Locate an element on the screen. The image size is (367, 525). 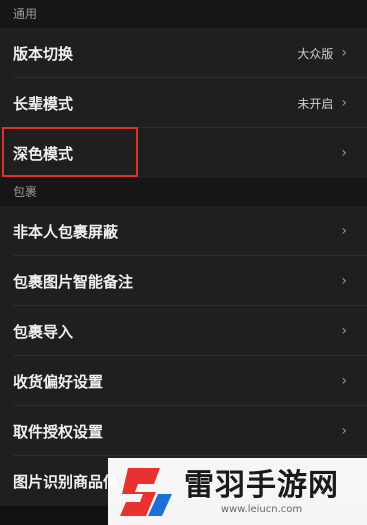
row-label: 版本切换 is located at coordinates (43, 53).